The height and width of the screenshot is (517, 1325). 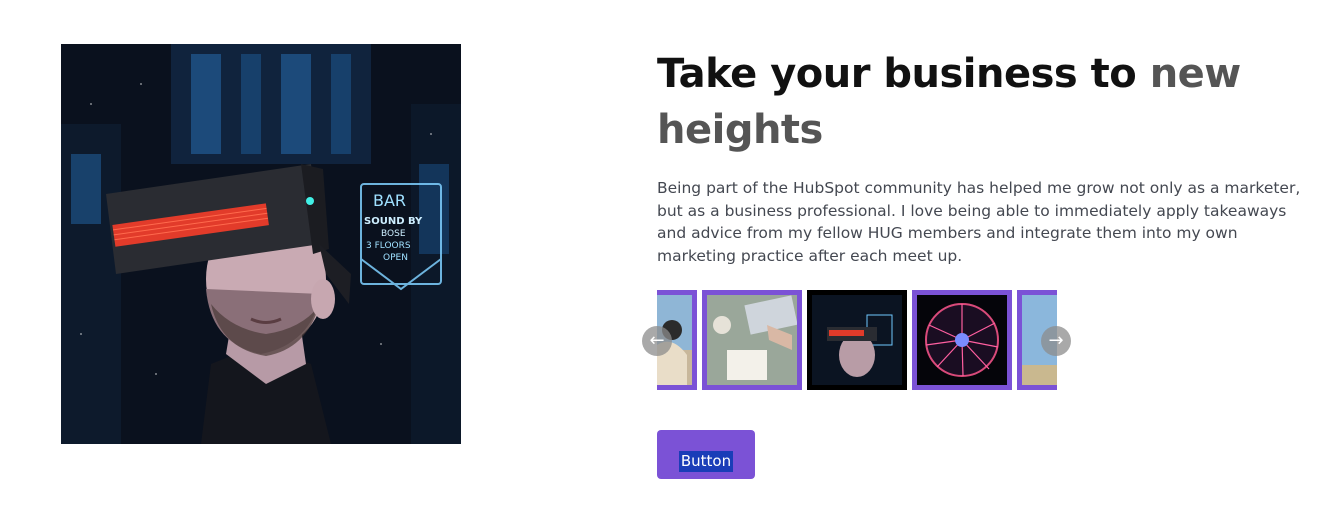 I want to click on sign-bose-text: BOSE, so click(x=393, y=234).